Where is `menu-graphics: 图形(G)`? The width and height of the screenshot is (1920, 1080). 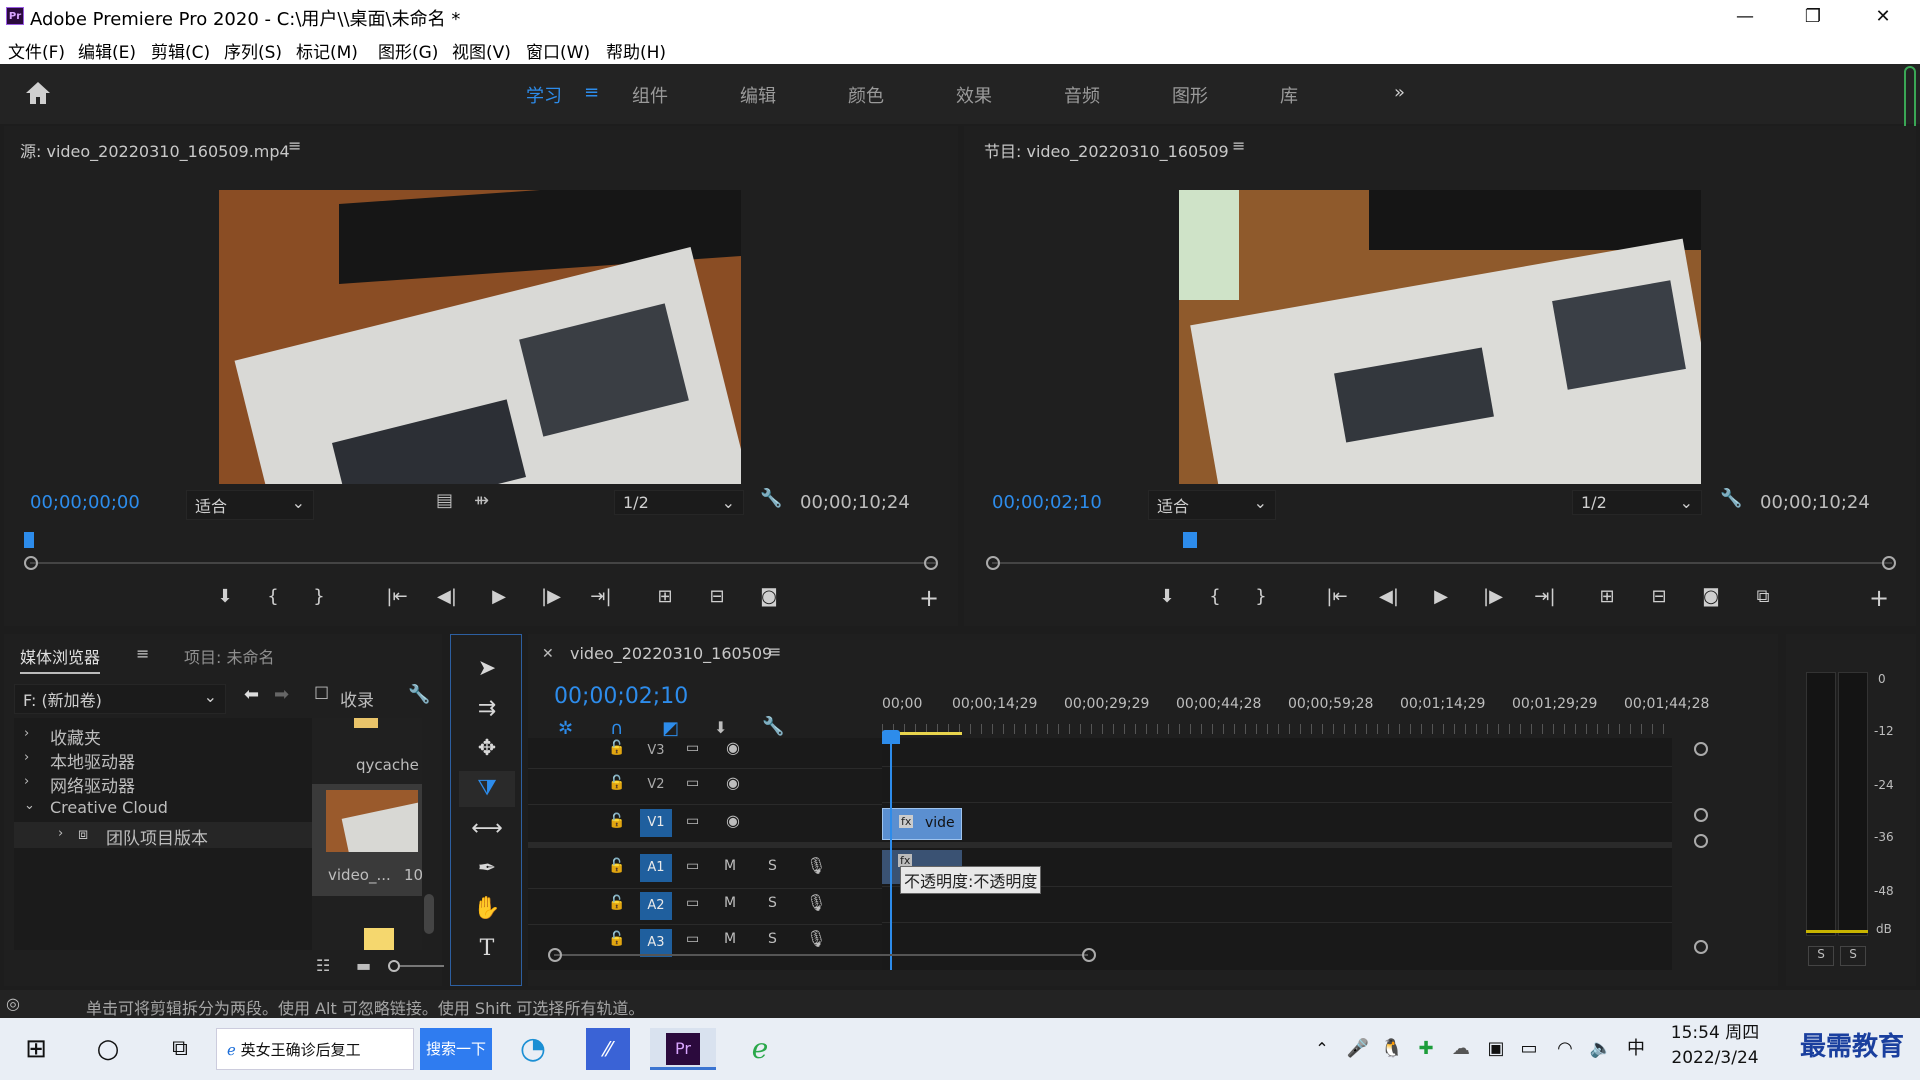
menu-graphics: 图形(G) is located at coordinates (408, 50).